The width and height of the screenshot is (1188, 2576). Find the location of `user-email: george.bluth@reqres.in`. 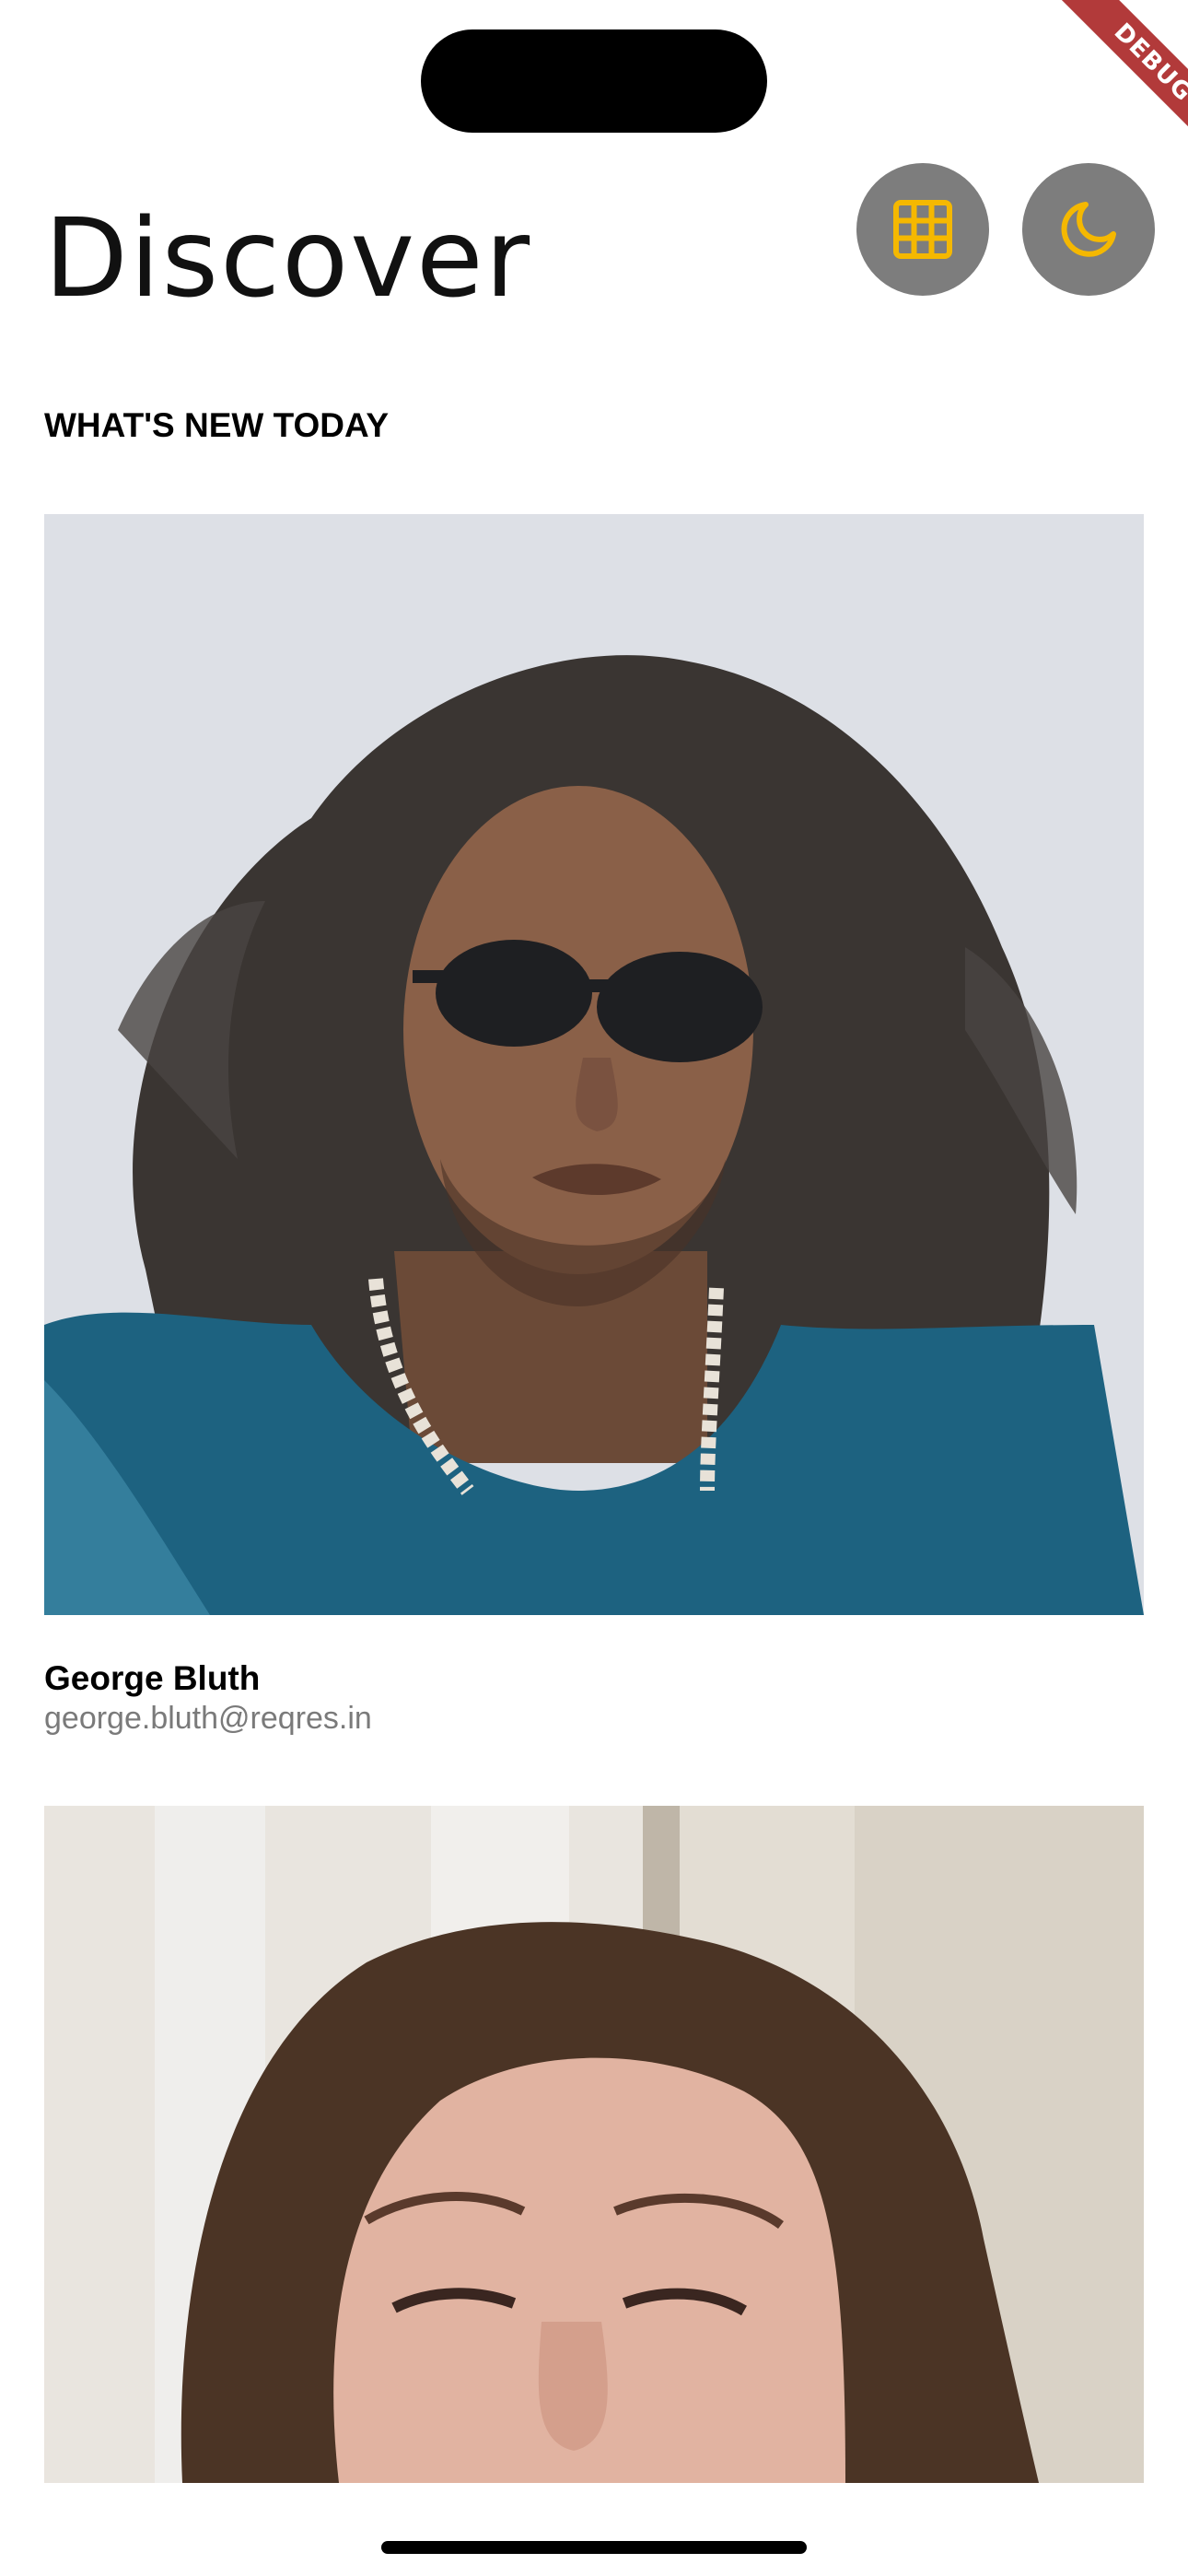

user-email: george.bluth@reqres.in is located at coordinates (208, 1718).